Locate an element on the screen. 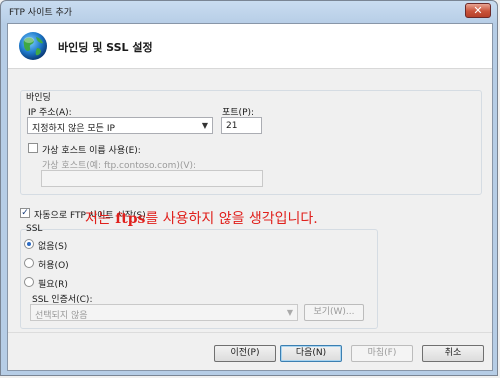 This screenshot has height=378, width=500. ssl-require-label: 필요(R) is located at coordinates (53, 285).